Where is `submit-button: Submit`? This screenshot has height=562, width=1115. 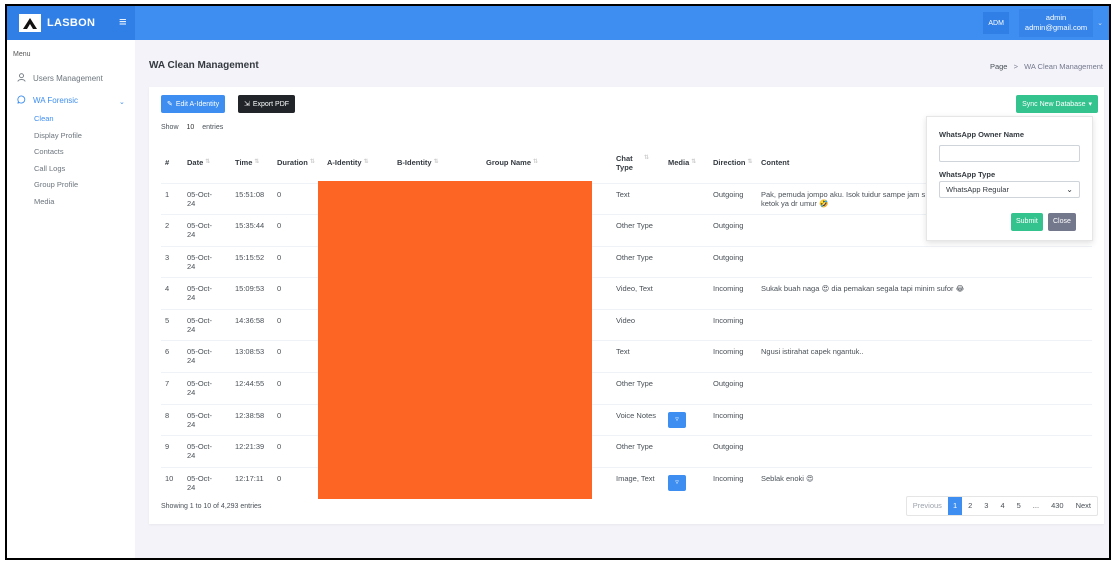
submit-button: Submit is located at coordinates (1027, 222).